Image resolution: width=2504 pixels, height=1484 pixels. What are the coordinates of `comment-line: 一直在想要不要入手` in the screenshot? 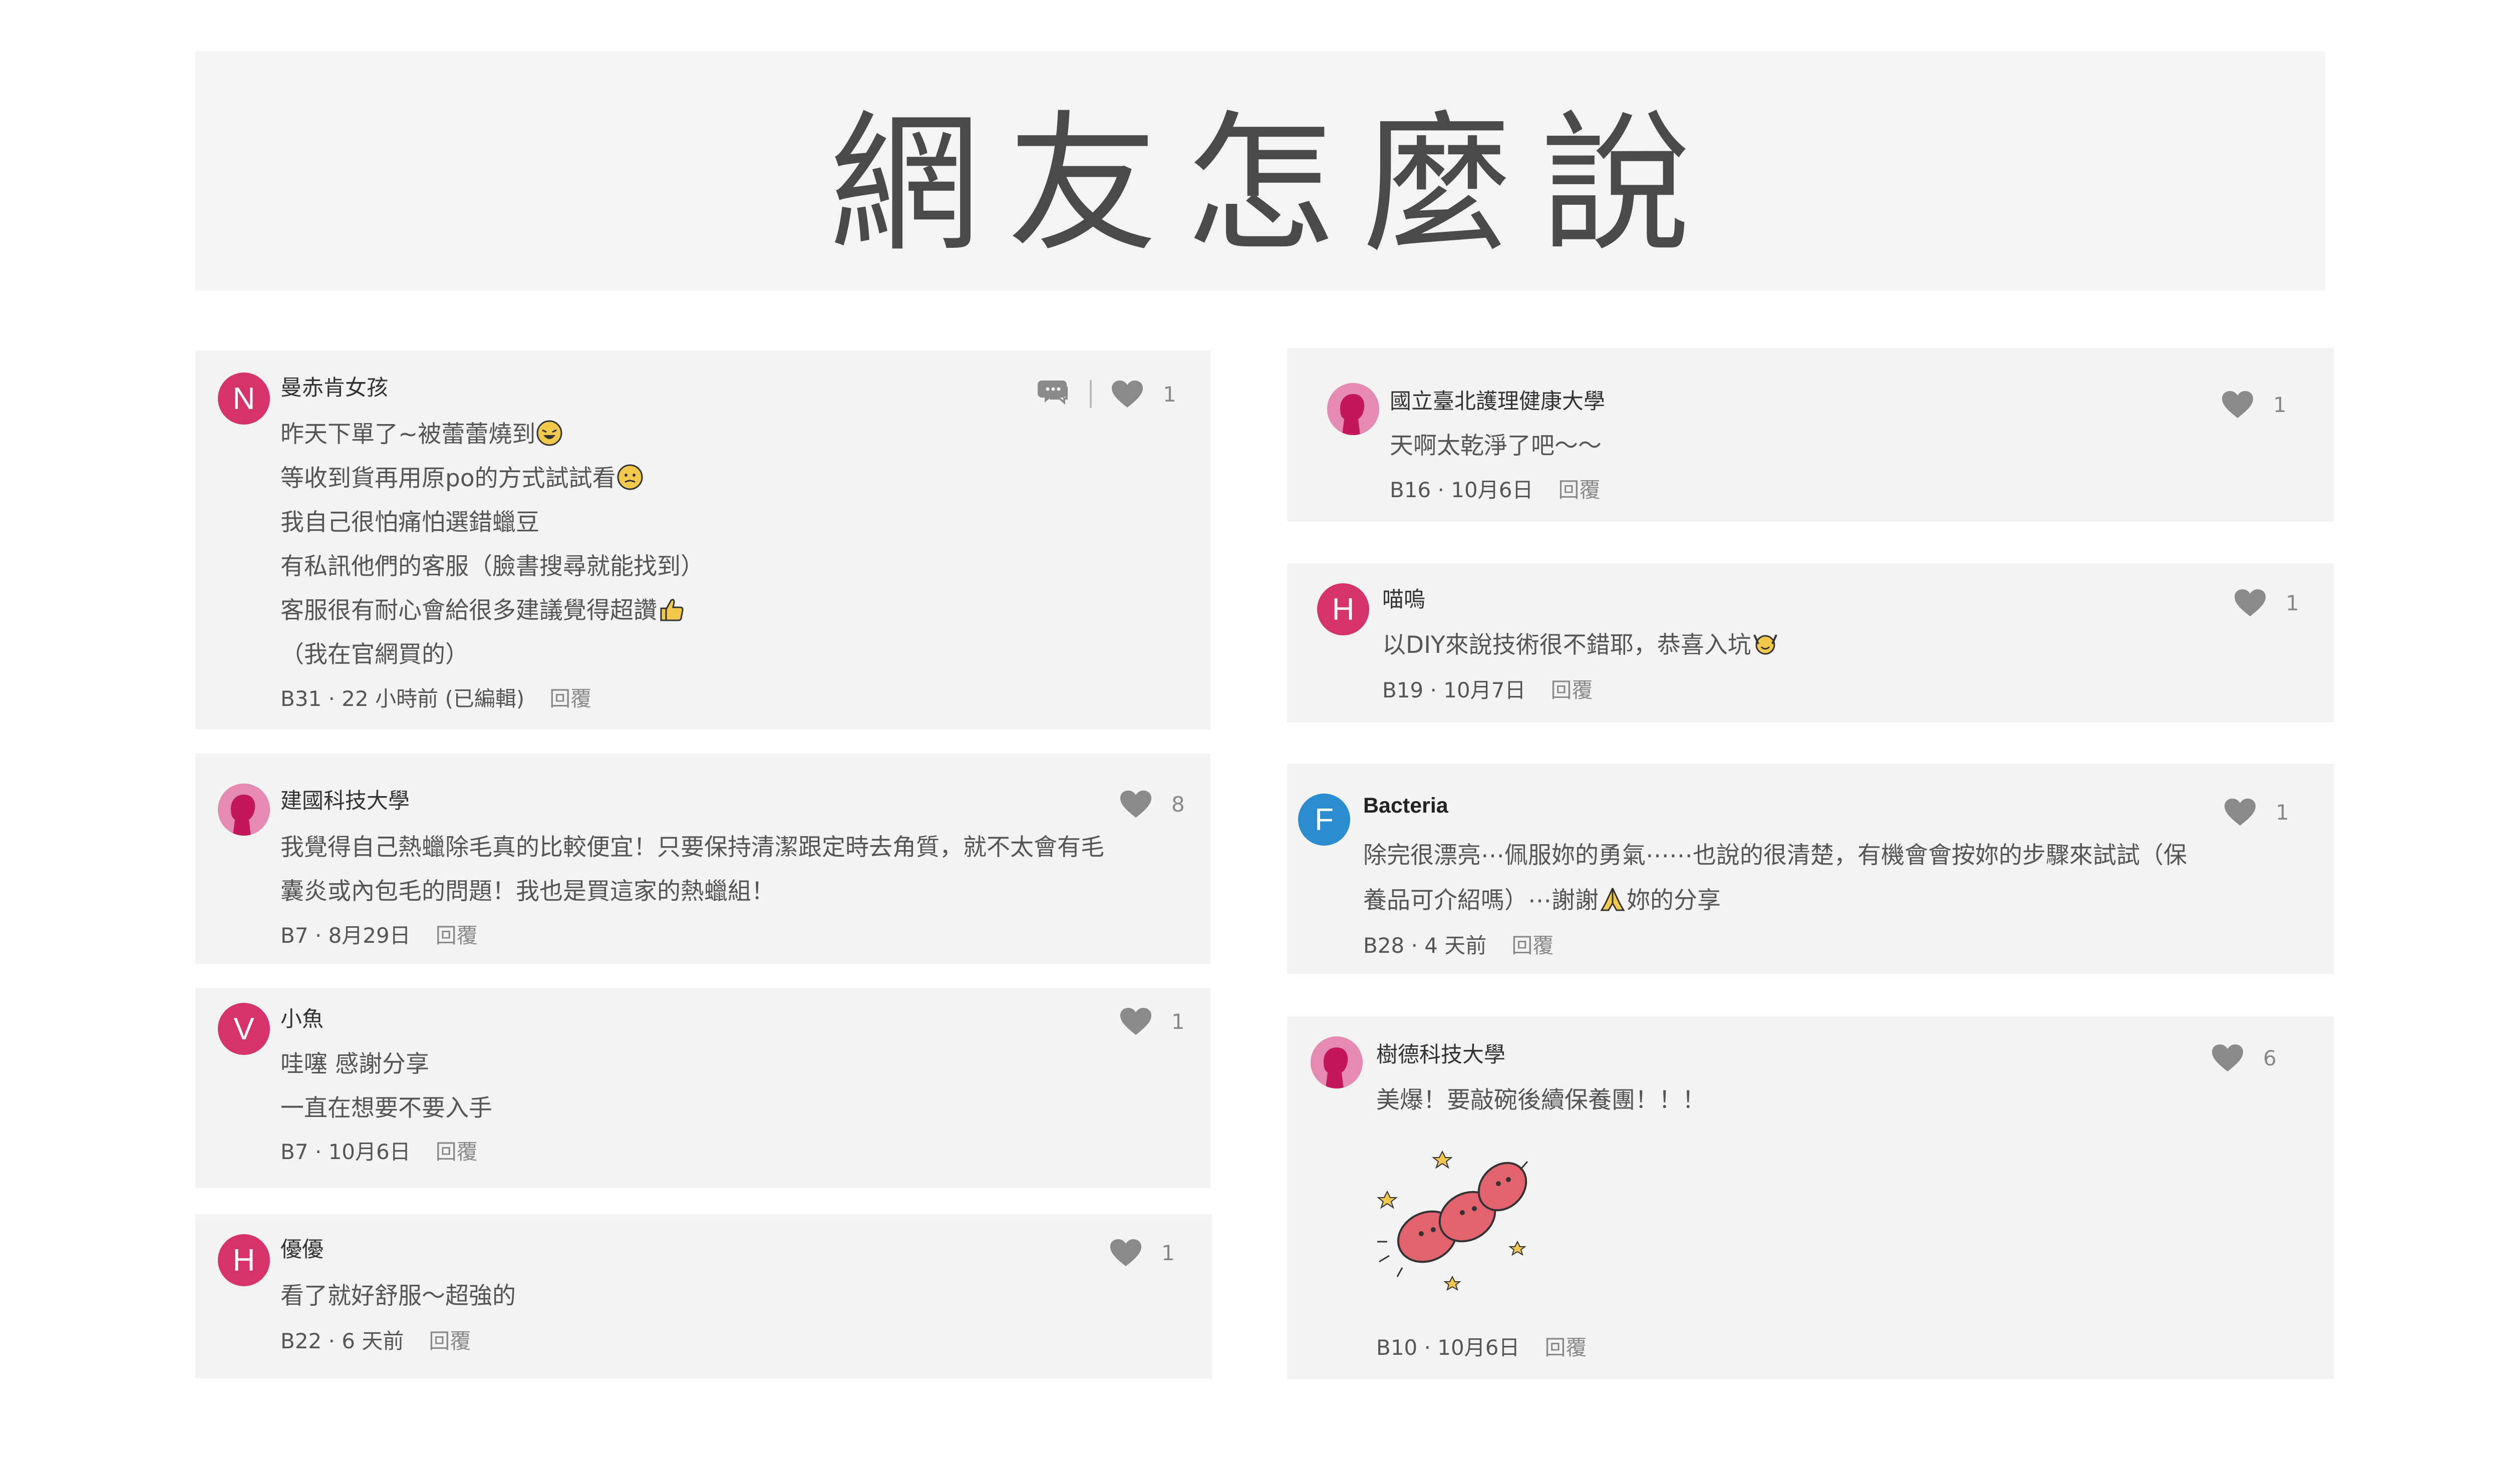 It's located at (386, 1108).